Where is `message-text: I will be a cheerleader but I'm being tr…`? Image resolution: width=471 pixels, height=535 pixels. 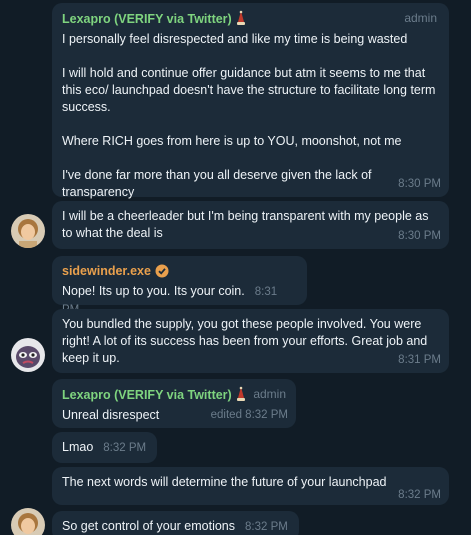 message-text: I will be a cheerleader but I'm being tr… is located at coordinates (245, 216).